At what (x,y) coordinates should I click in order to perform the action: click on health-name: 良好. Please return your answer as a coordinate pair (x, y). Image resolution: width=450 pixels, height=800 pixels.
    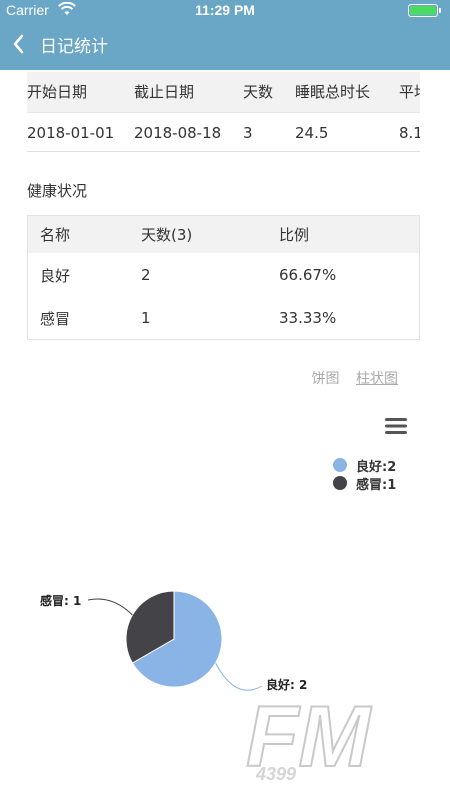
    Looking at the image, I should click on (55, 275).